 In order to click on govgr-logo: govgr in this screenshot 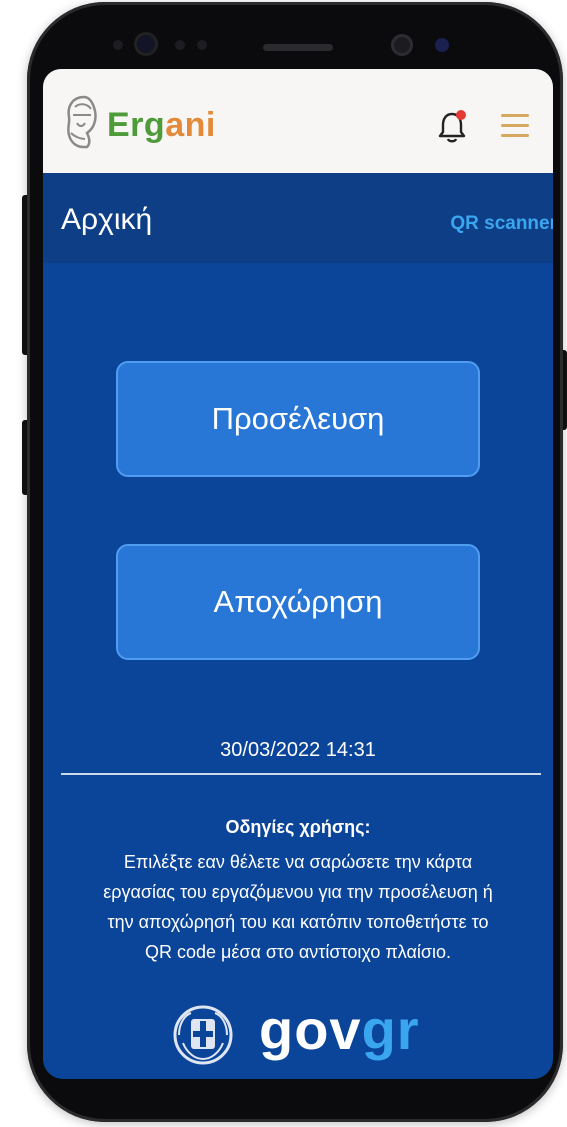, I will do `click(306, 1033)`.